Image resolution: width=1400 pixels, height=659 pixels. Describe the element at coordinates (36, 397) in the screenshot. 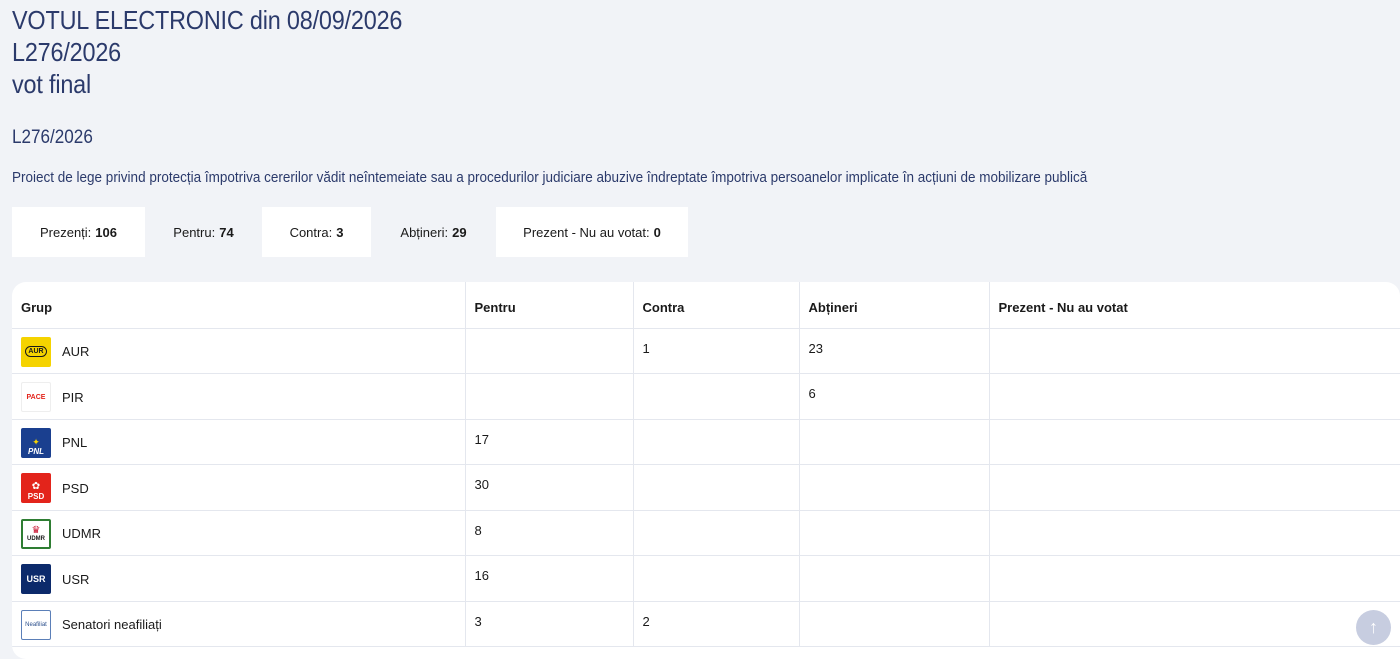

I see `pace-logo-icon: PACE` at that location.